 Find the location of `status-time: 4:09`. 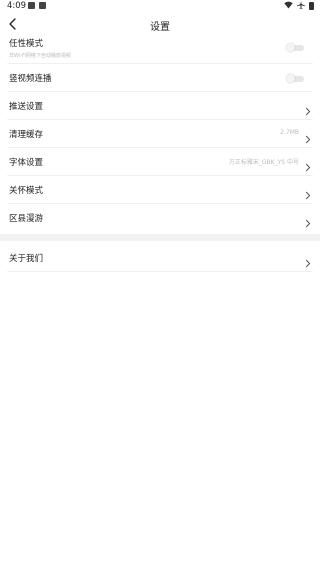

status-time: 4:09 is located at coordinates (17, 6).